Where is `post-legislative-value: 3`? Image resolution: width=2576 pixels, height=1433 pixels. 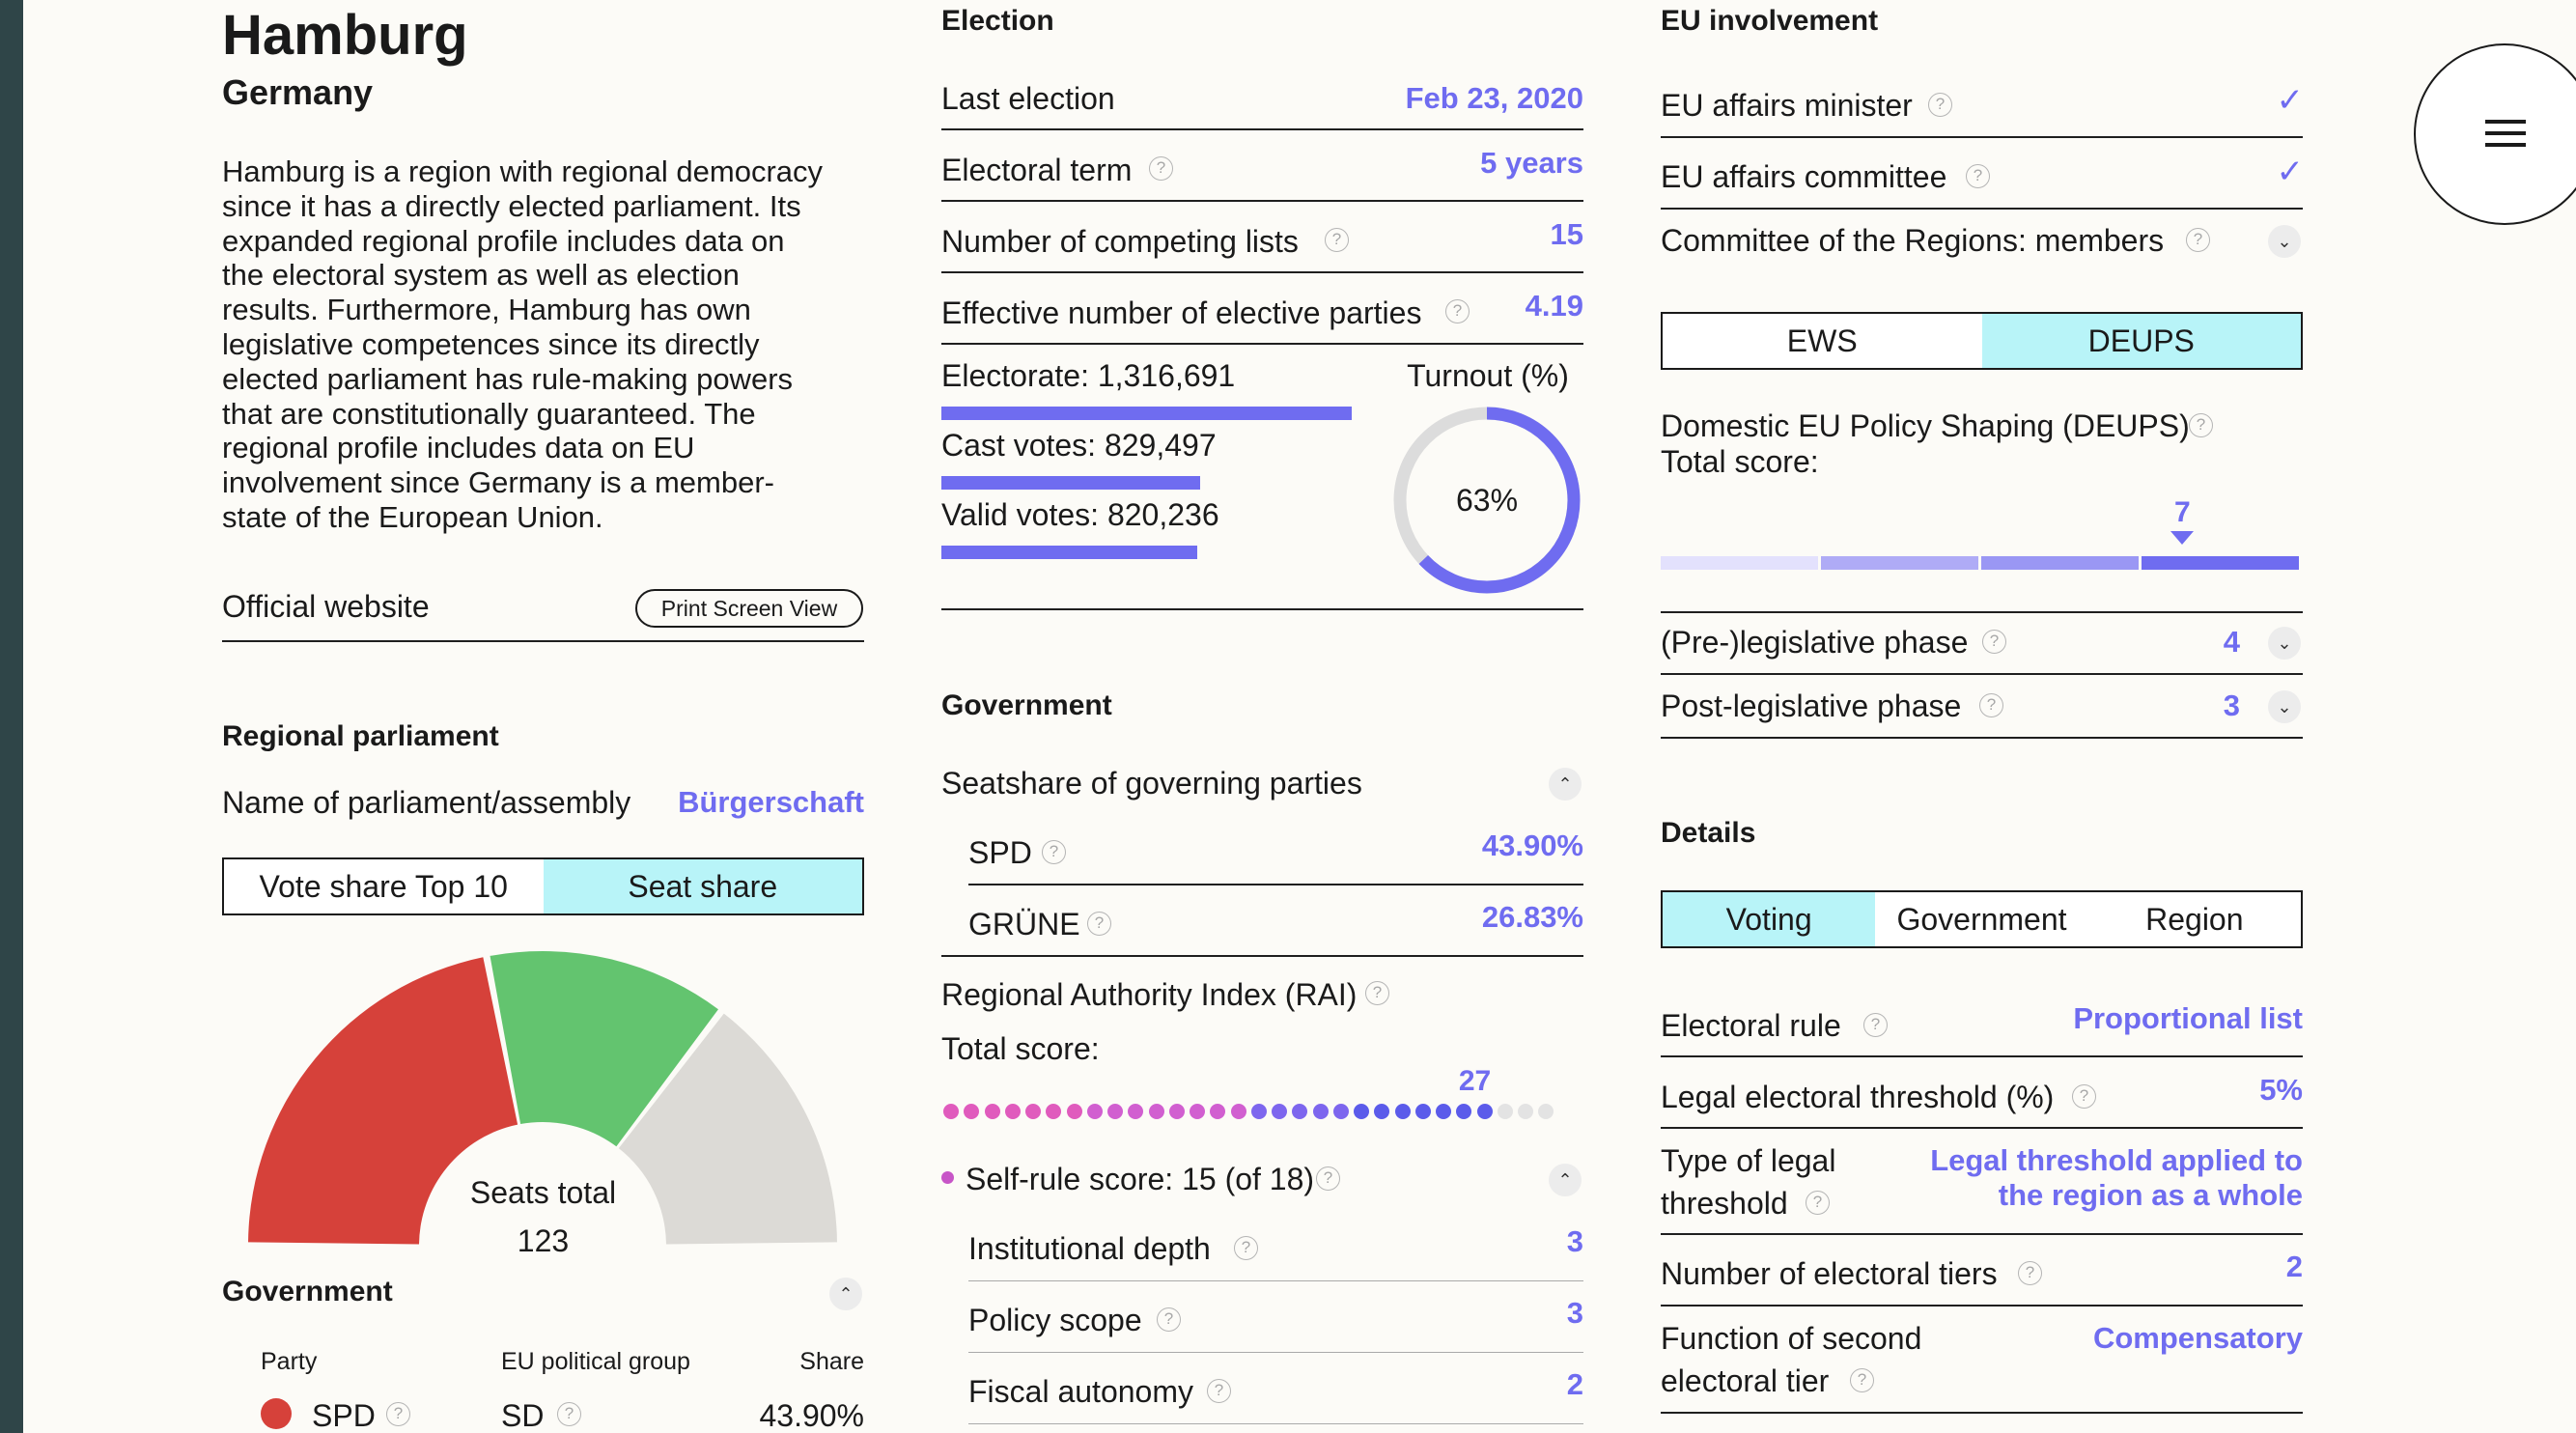
post-legislative-value: 3 is located at coordinates (2232, 705).